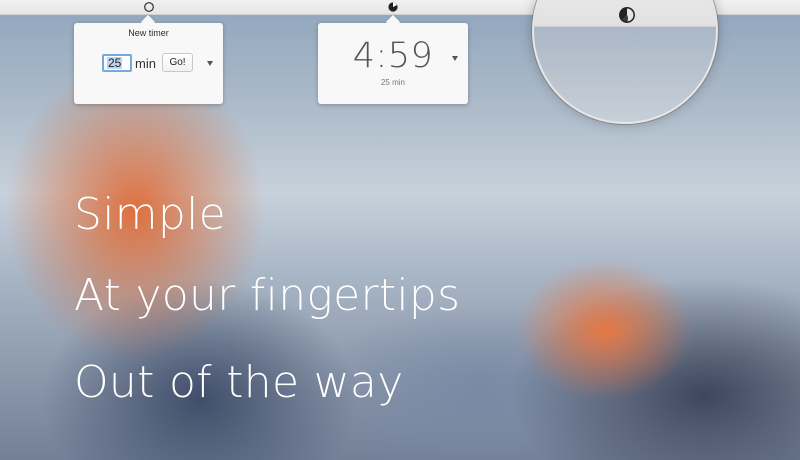 The width and height of the screenshot is (800, 460). What do you see at coordinates (625, 62) in the screenshot?
I see `menu-bar-magnifier` at bounding box center [625, 62].